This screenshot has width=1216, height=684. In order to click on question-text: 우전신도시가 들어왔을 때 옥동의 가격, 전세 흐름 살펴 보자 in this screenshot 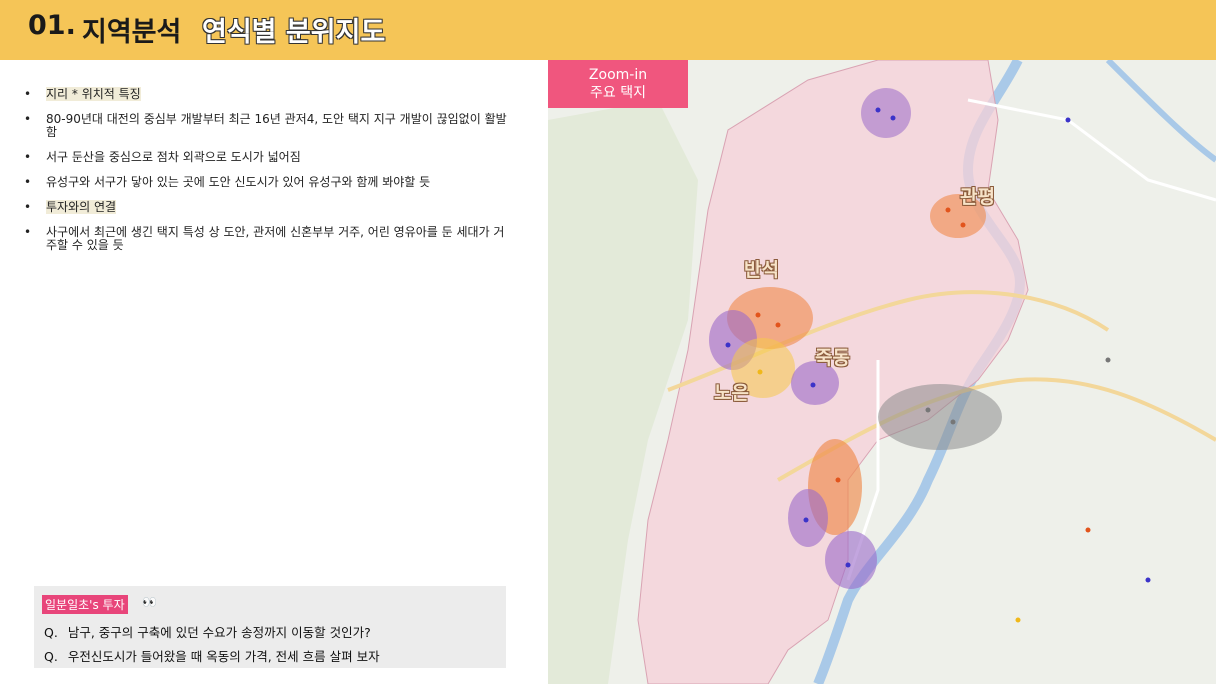, I will do `click(223, 656)`.